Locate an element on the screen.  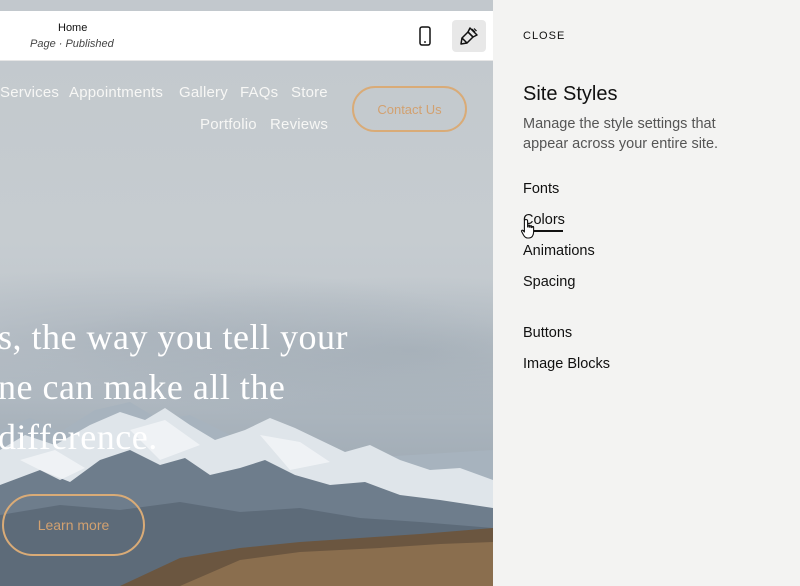
nav-appointments: Appointments is located at coordinates (116, 92).